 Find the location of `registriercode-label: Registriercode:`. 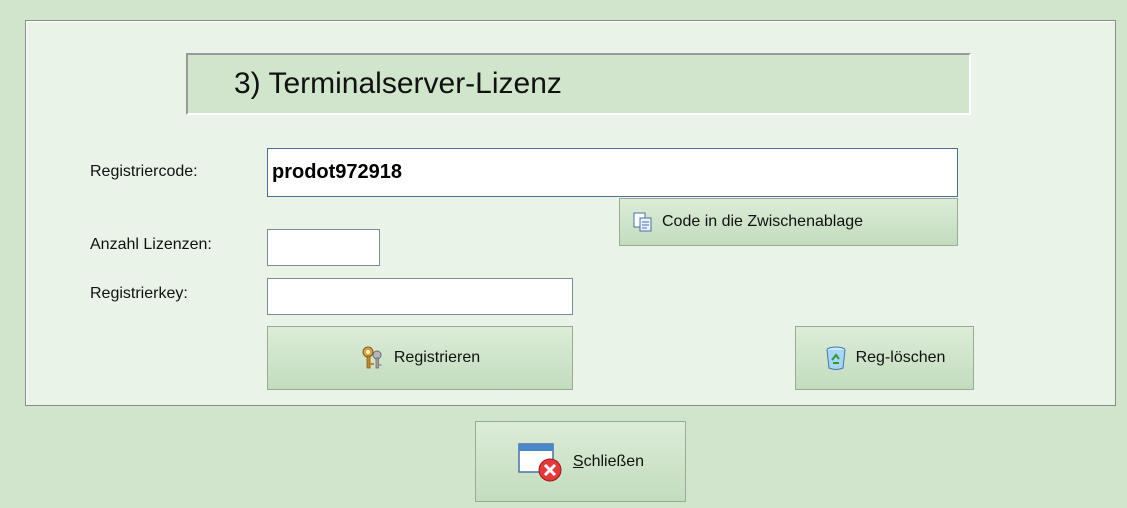

registriercode-label: Registriercode: is located at coordinates (144, 171).